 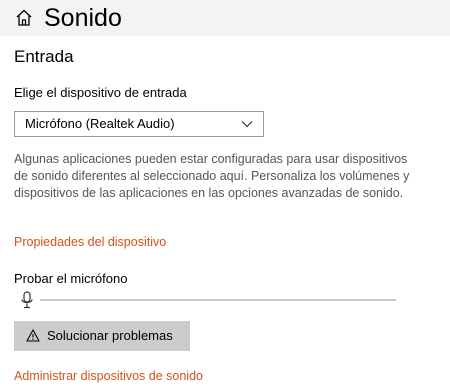 I want to click on manage-sound-devices-link: Administrar dispositivos de sonido, so click(x=108, y=376).